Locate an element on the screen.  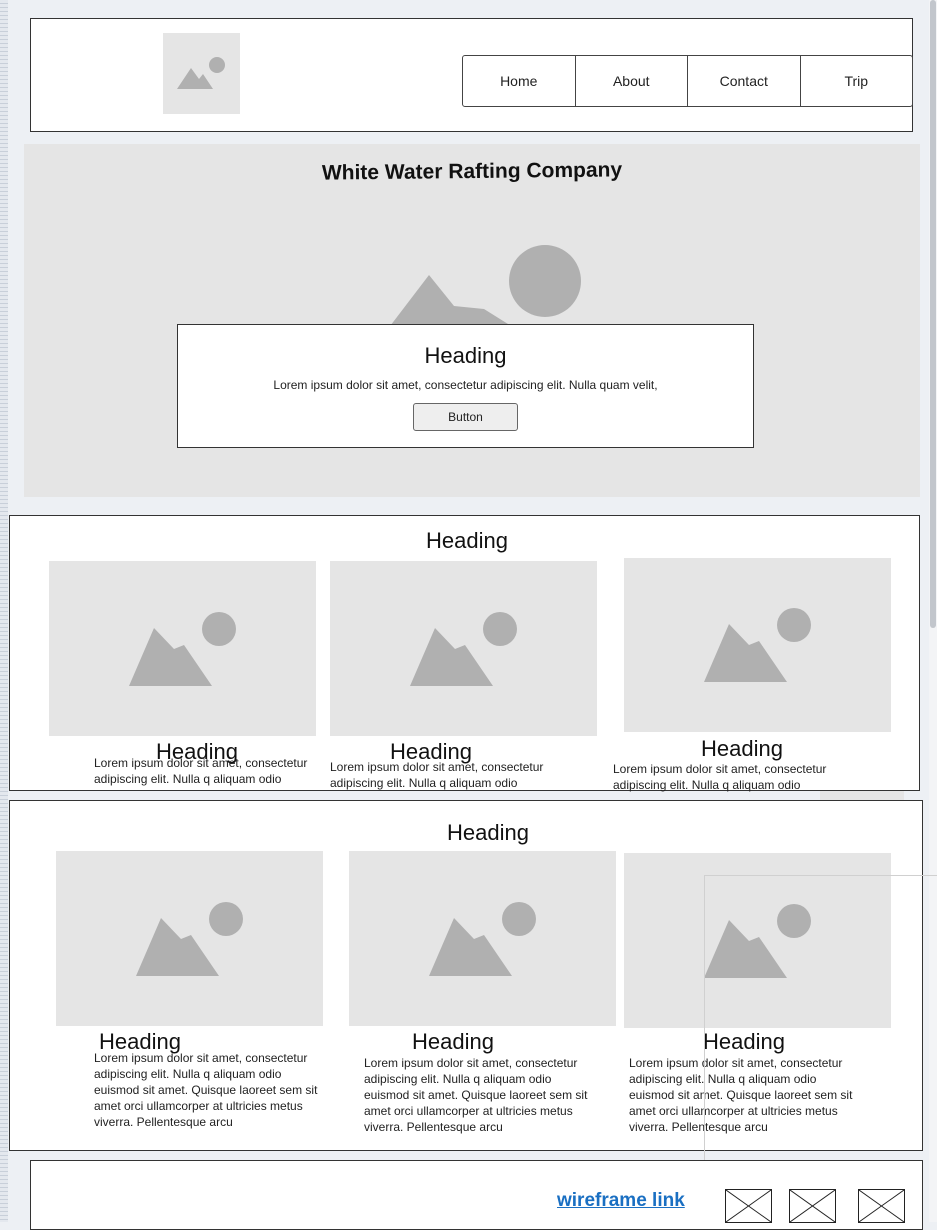
wireframe-link: wireframe link is located at coordinates (621, 1201).